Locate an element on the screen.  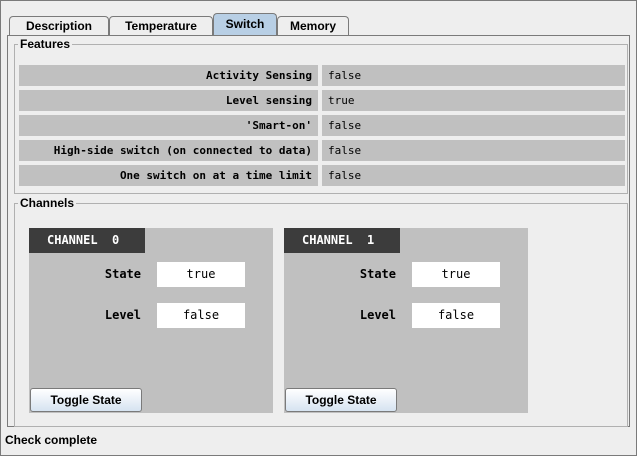
tab-temperature: Temperature is located at coordinates (161, 25).